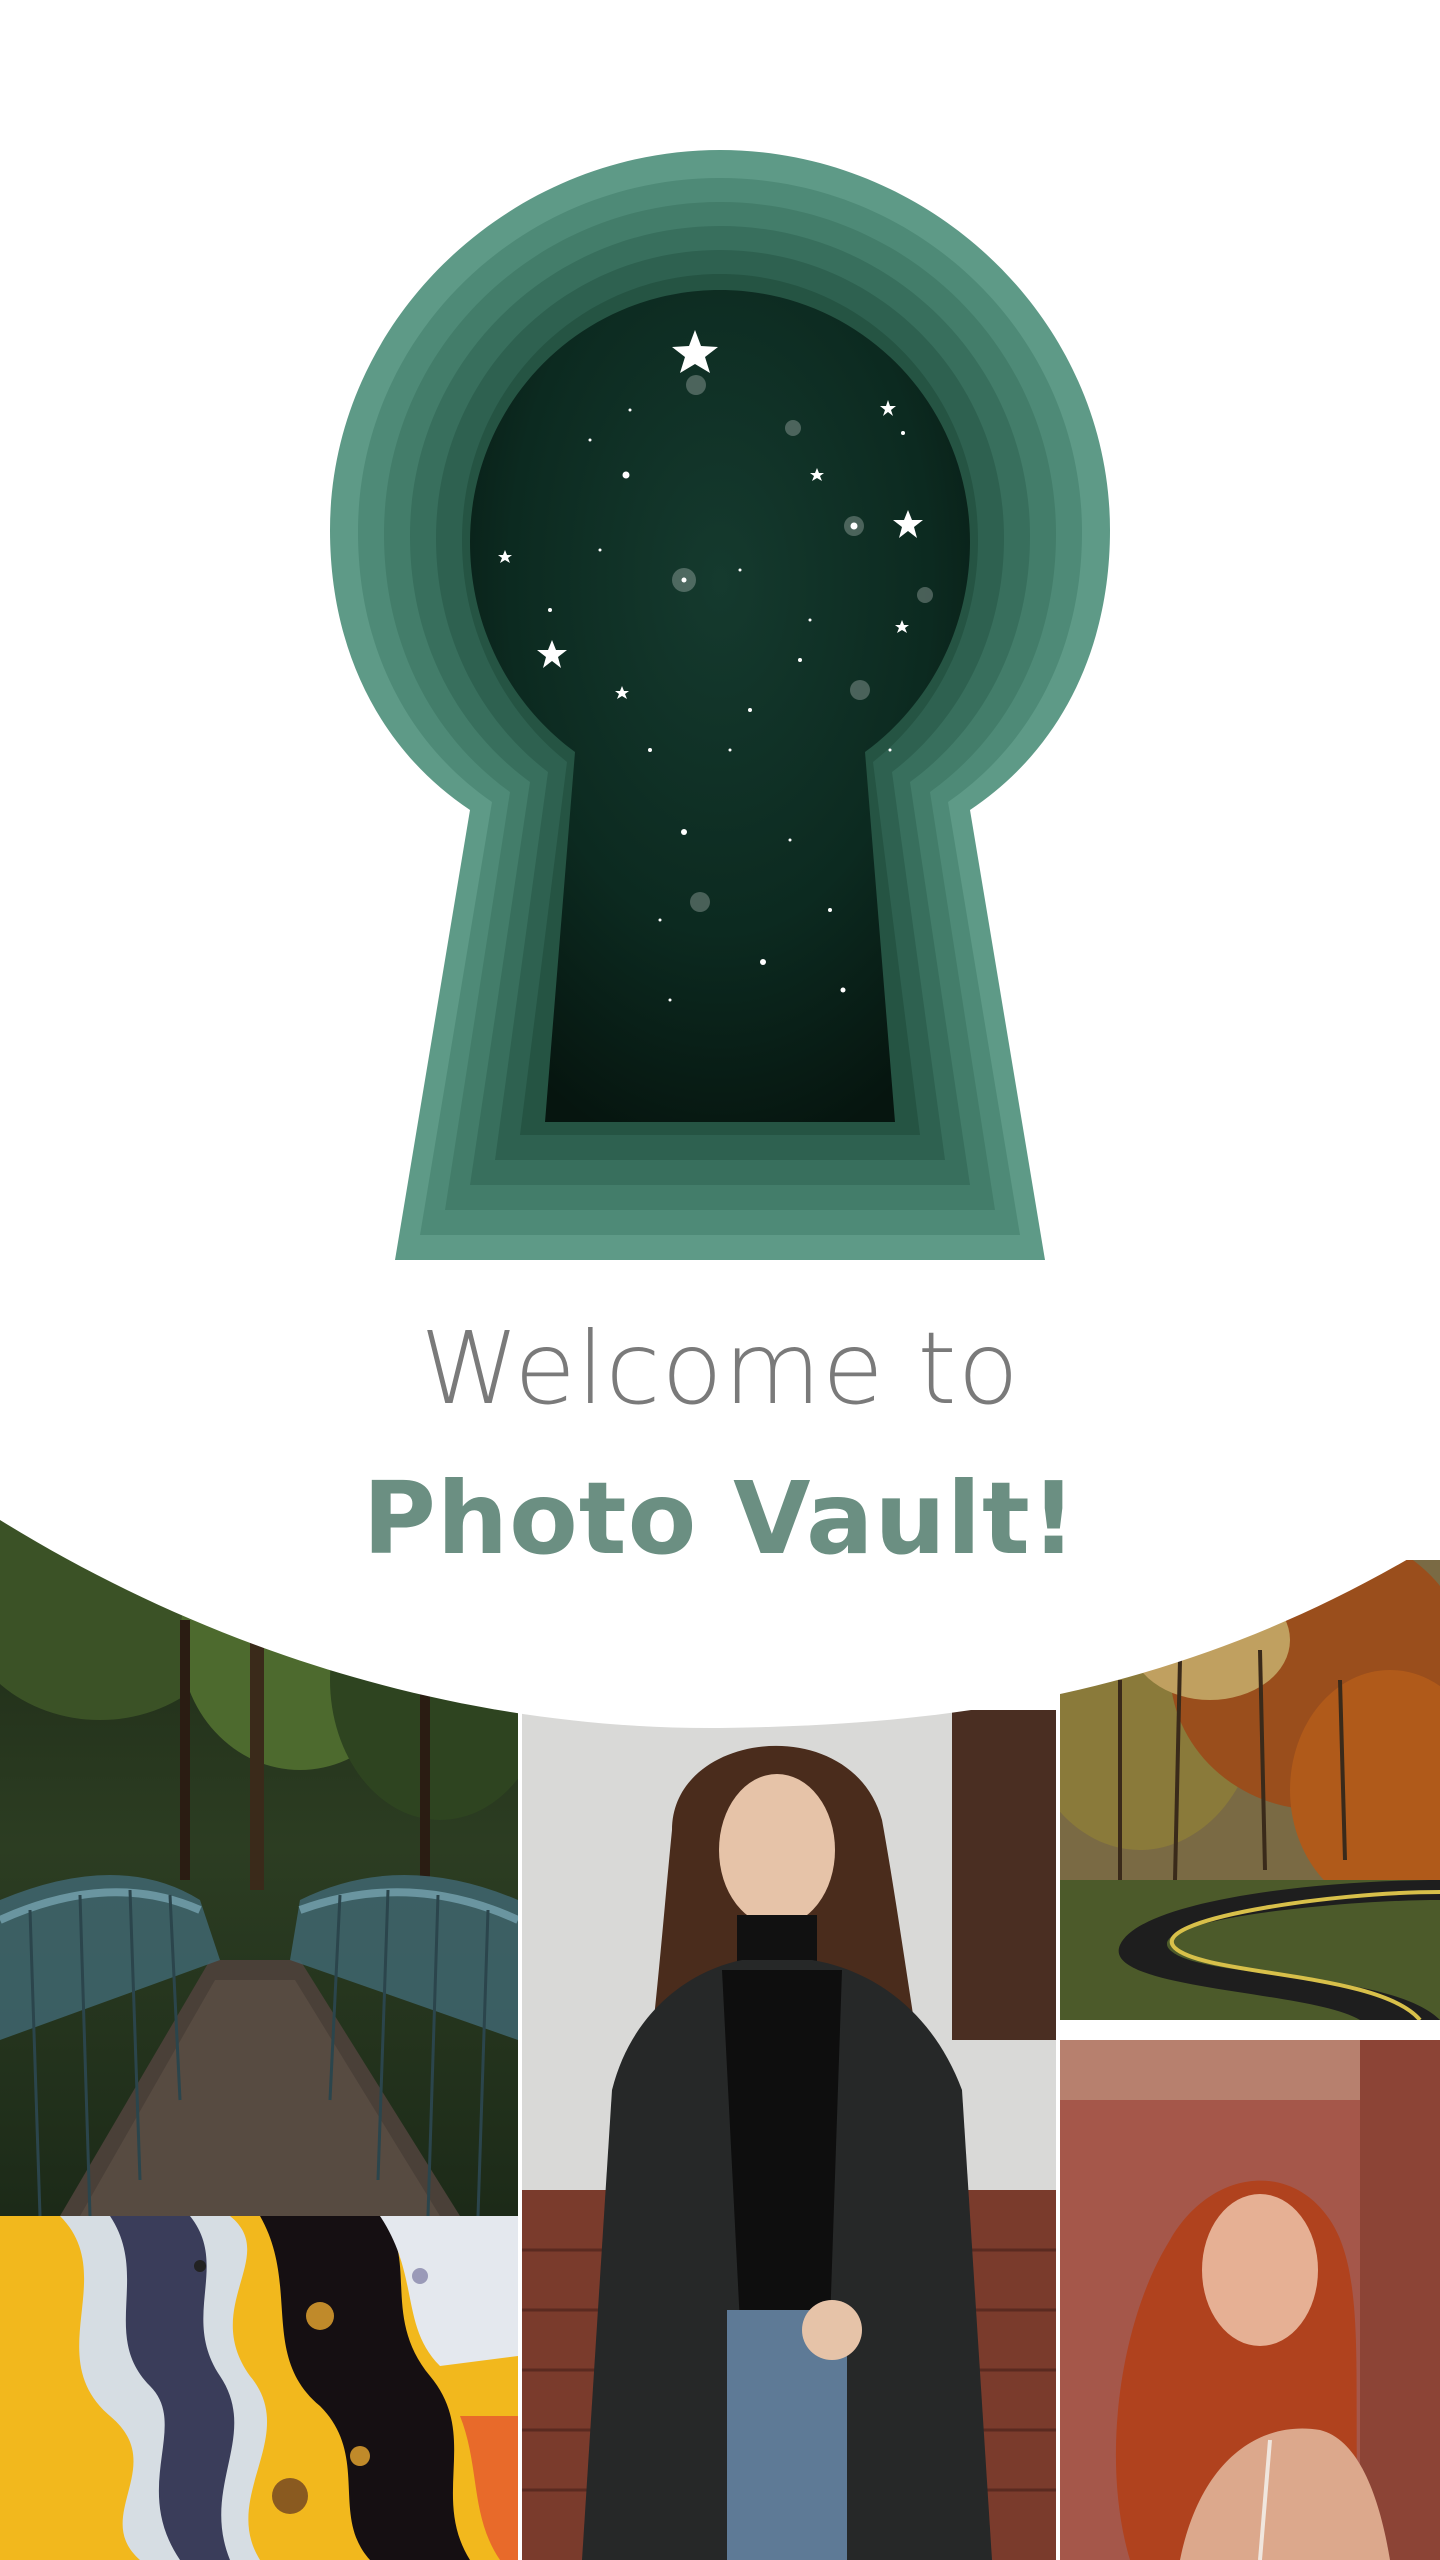 The image size is (1440, 2560). What do you see at coordinates (720, 1368) in the screenshot?
I see `welcome-text: Welcome to` at bounding box center [720, 1368].